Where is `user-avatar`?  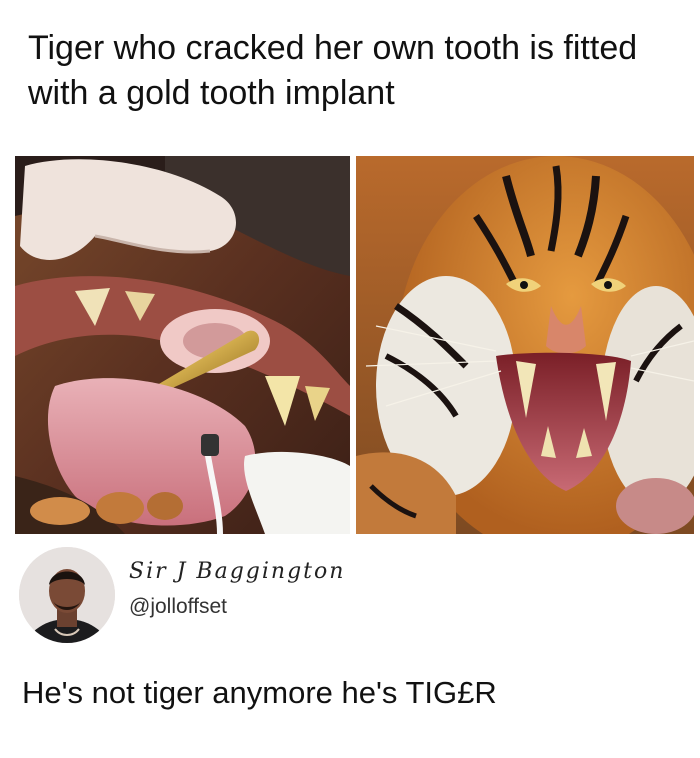 user-avatar is located at coordinates (67, 595).